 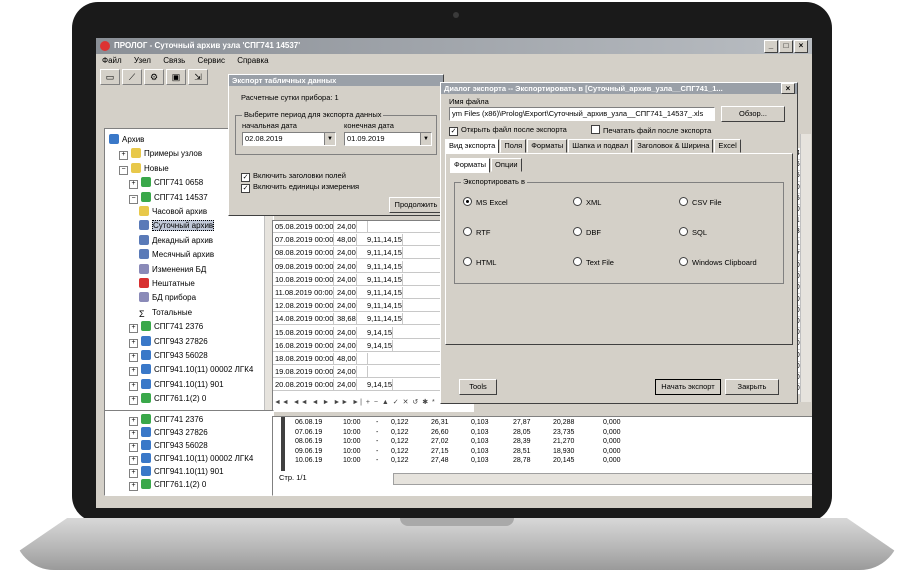 What do you see at coordinates (300, 187) in the screenshot?
I see `units-checkbox-row: ✓ Включить единицы измерения` at bounding box center [300, 187].